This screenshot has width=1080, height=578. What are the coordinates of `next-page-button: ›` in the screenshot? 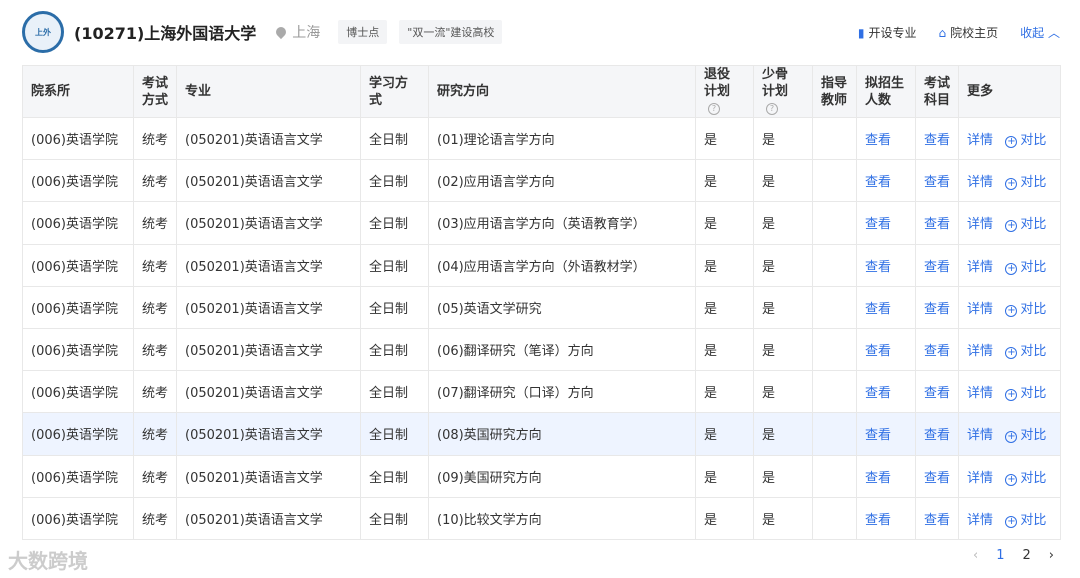 It's located at (1051, 555).